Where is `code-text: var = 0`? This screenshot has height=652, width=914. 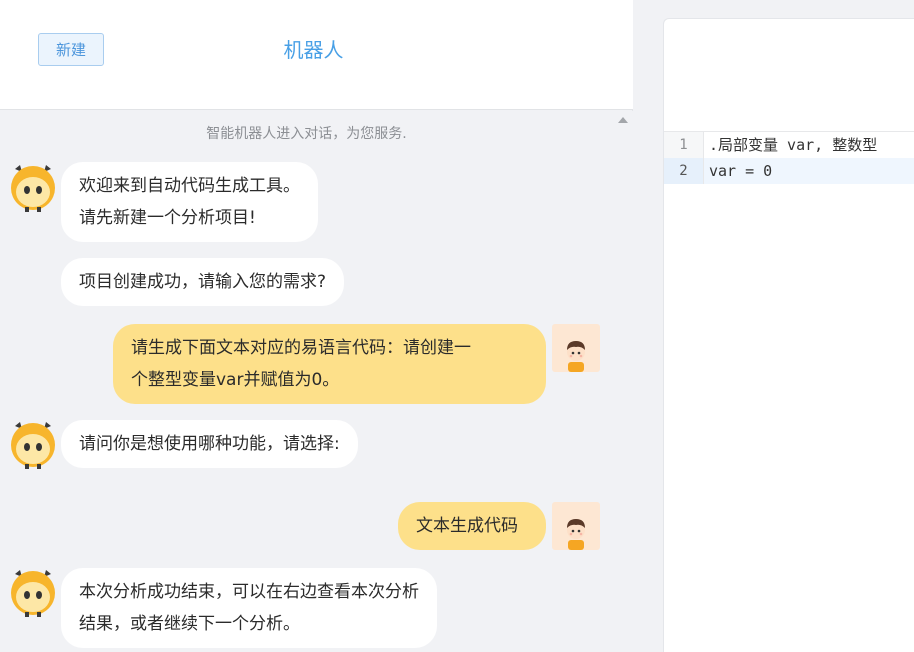
code-text: var = 0 is located at coordinates (740, 171).